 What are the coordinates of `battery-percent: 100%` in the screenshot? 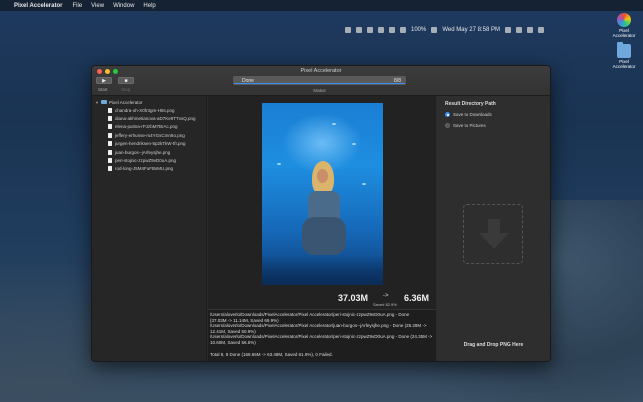 It's located at (418, 30).